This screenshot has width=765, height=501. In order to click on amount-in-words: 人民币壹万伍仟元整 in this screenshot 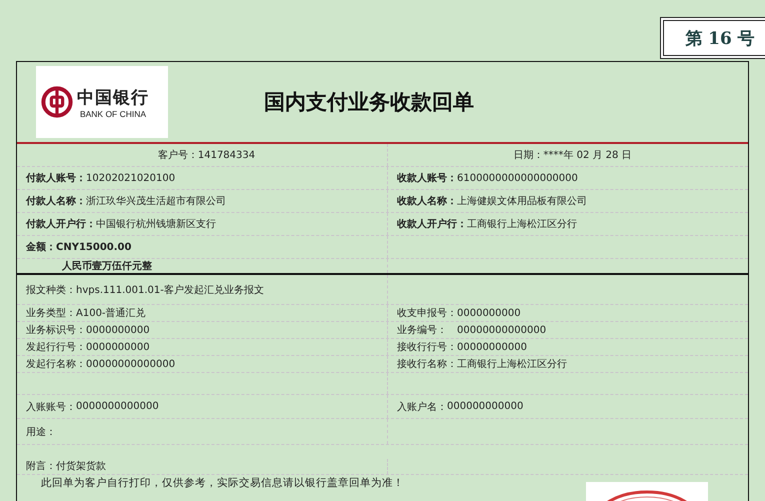, I will do `click(107, 266)`.